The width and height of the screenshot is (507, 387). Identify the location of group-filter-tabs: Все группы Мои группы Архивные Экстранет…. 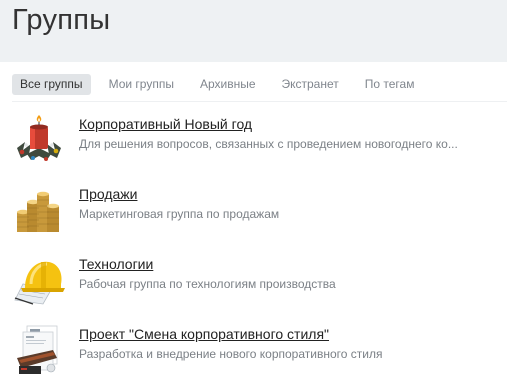
(222, 84).